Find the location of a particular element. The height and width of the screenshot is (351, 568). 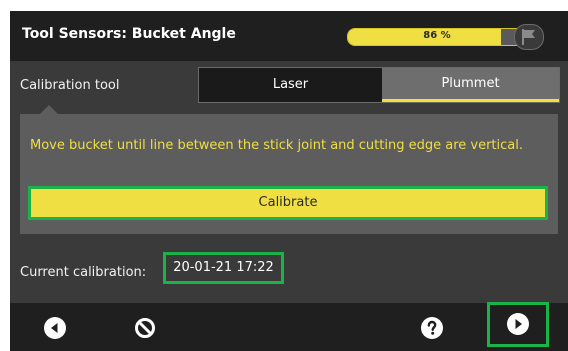

footer-bar is located at coordinates (289, 326).